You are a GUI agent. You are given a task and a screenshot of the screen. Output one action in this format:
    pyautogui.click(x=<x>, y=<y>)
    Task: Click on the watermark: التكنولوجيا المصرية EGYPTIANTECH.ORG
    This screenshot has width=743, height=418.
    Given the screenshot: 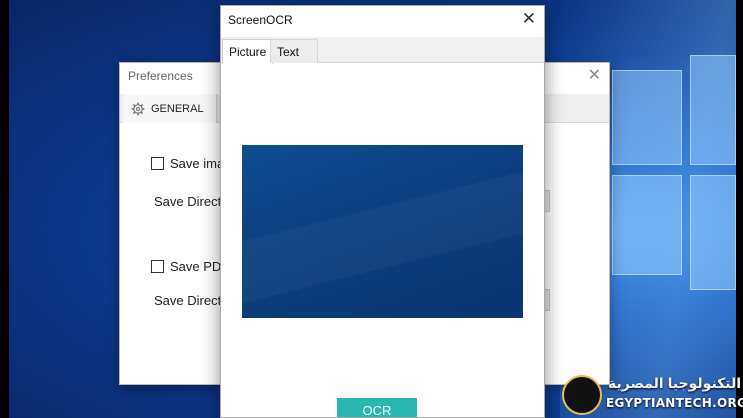 What is the action you would take?
    pyautogui.click(x=652, y=395)
    